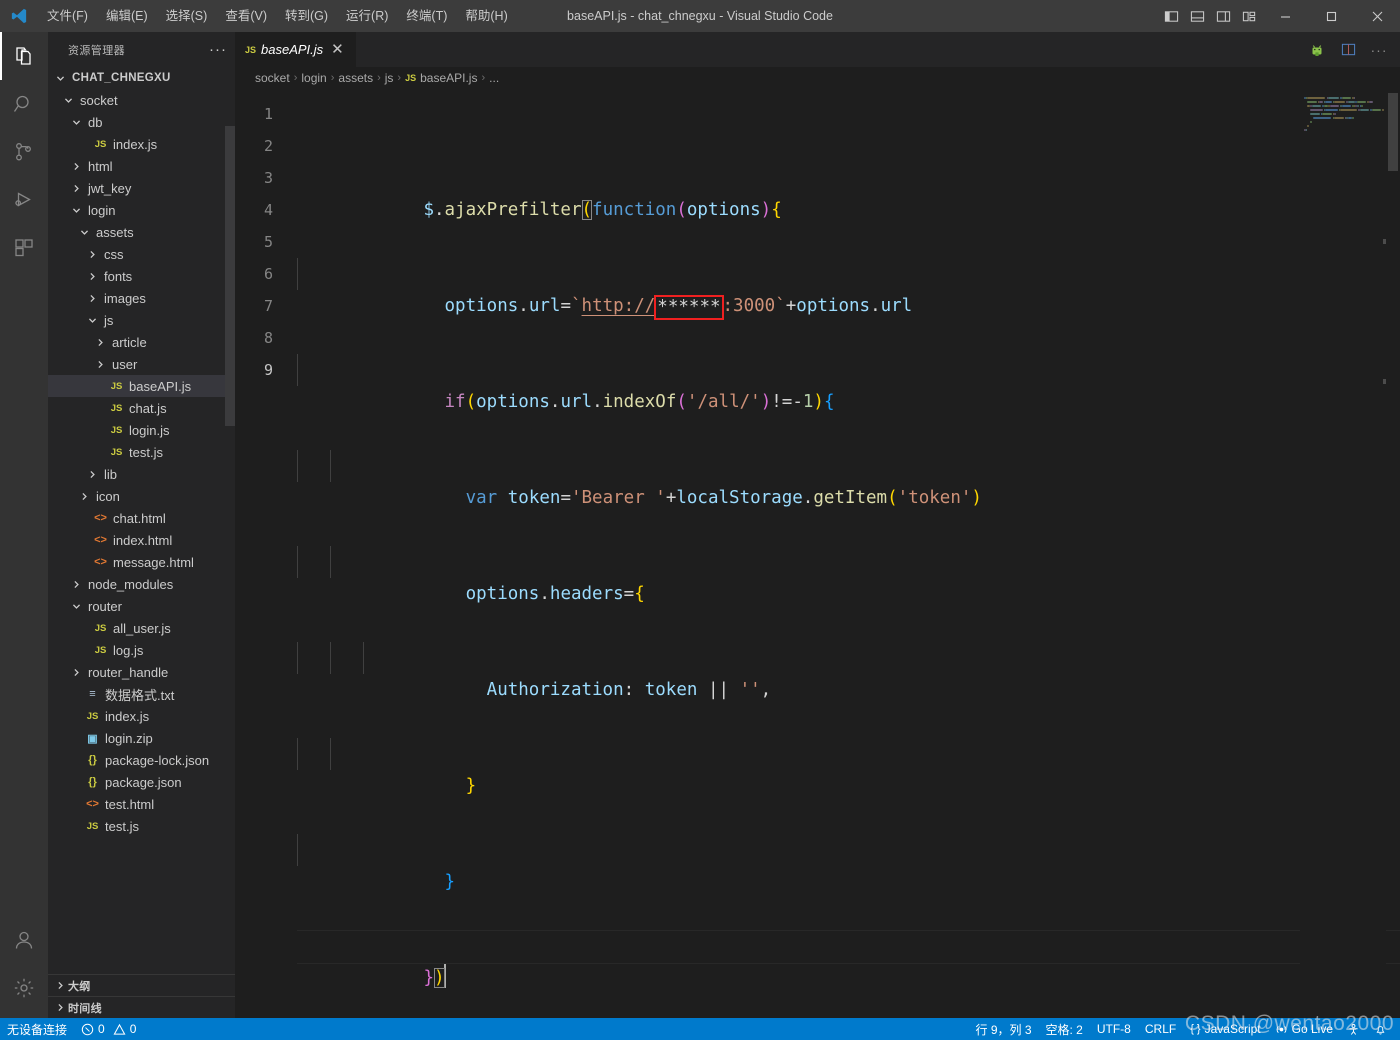  What do you see at coordinates (1249, 16) in the screenshot?
I see `customize-layout-icon` at bounding box center [1249, 16].